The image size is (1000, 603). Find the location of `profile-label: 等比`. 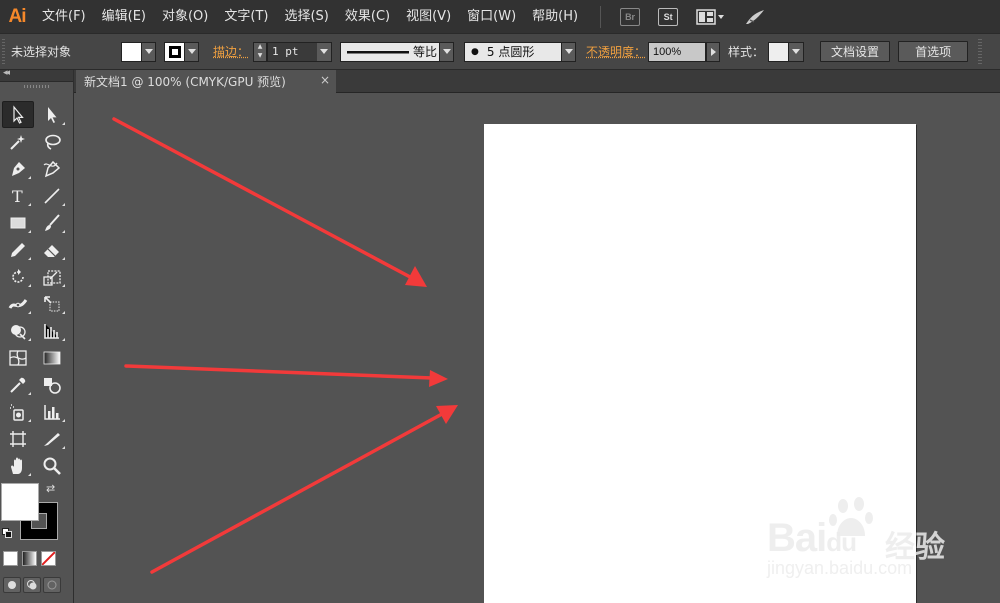

profile-label: 等比 is located at coordinates (426, 51).